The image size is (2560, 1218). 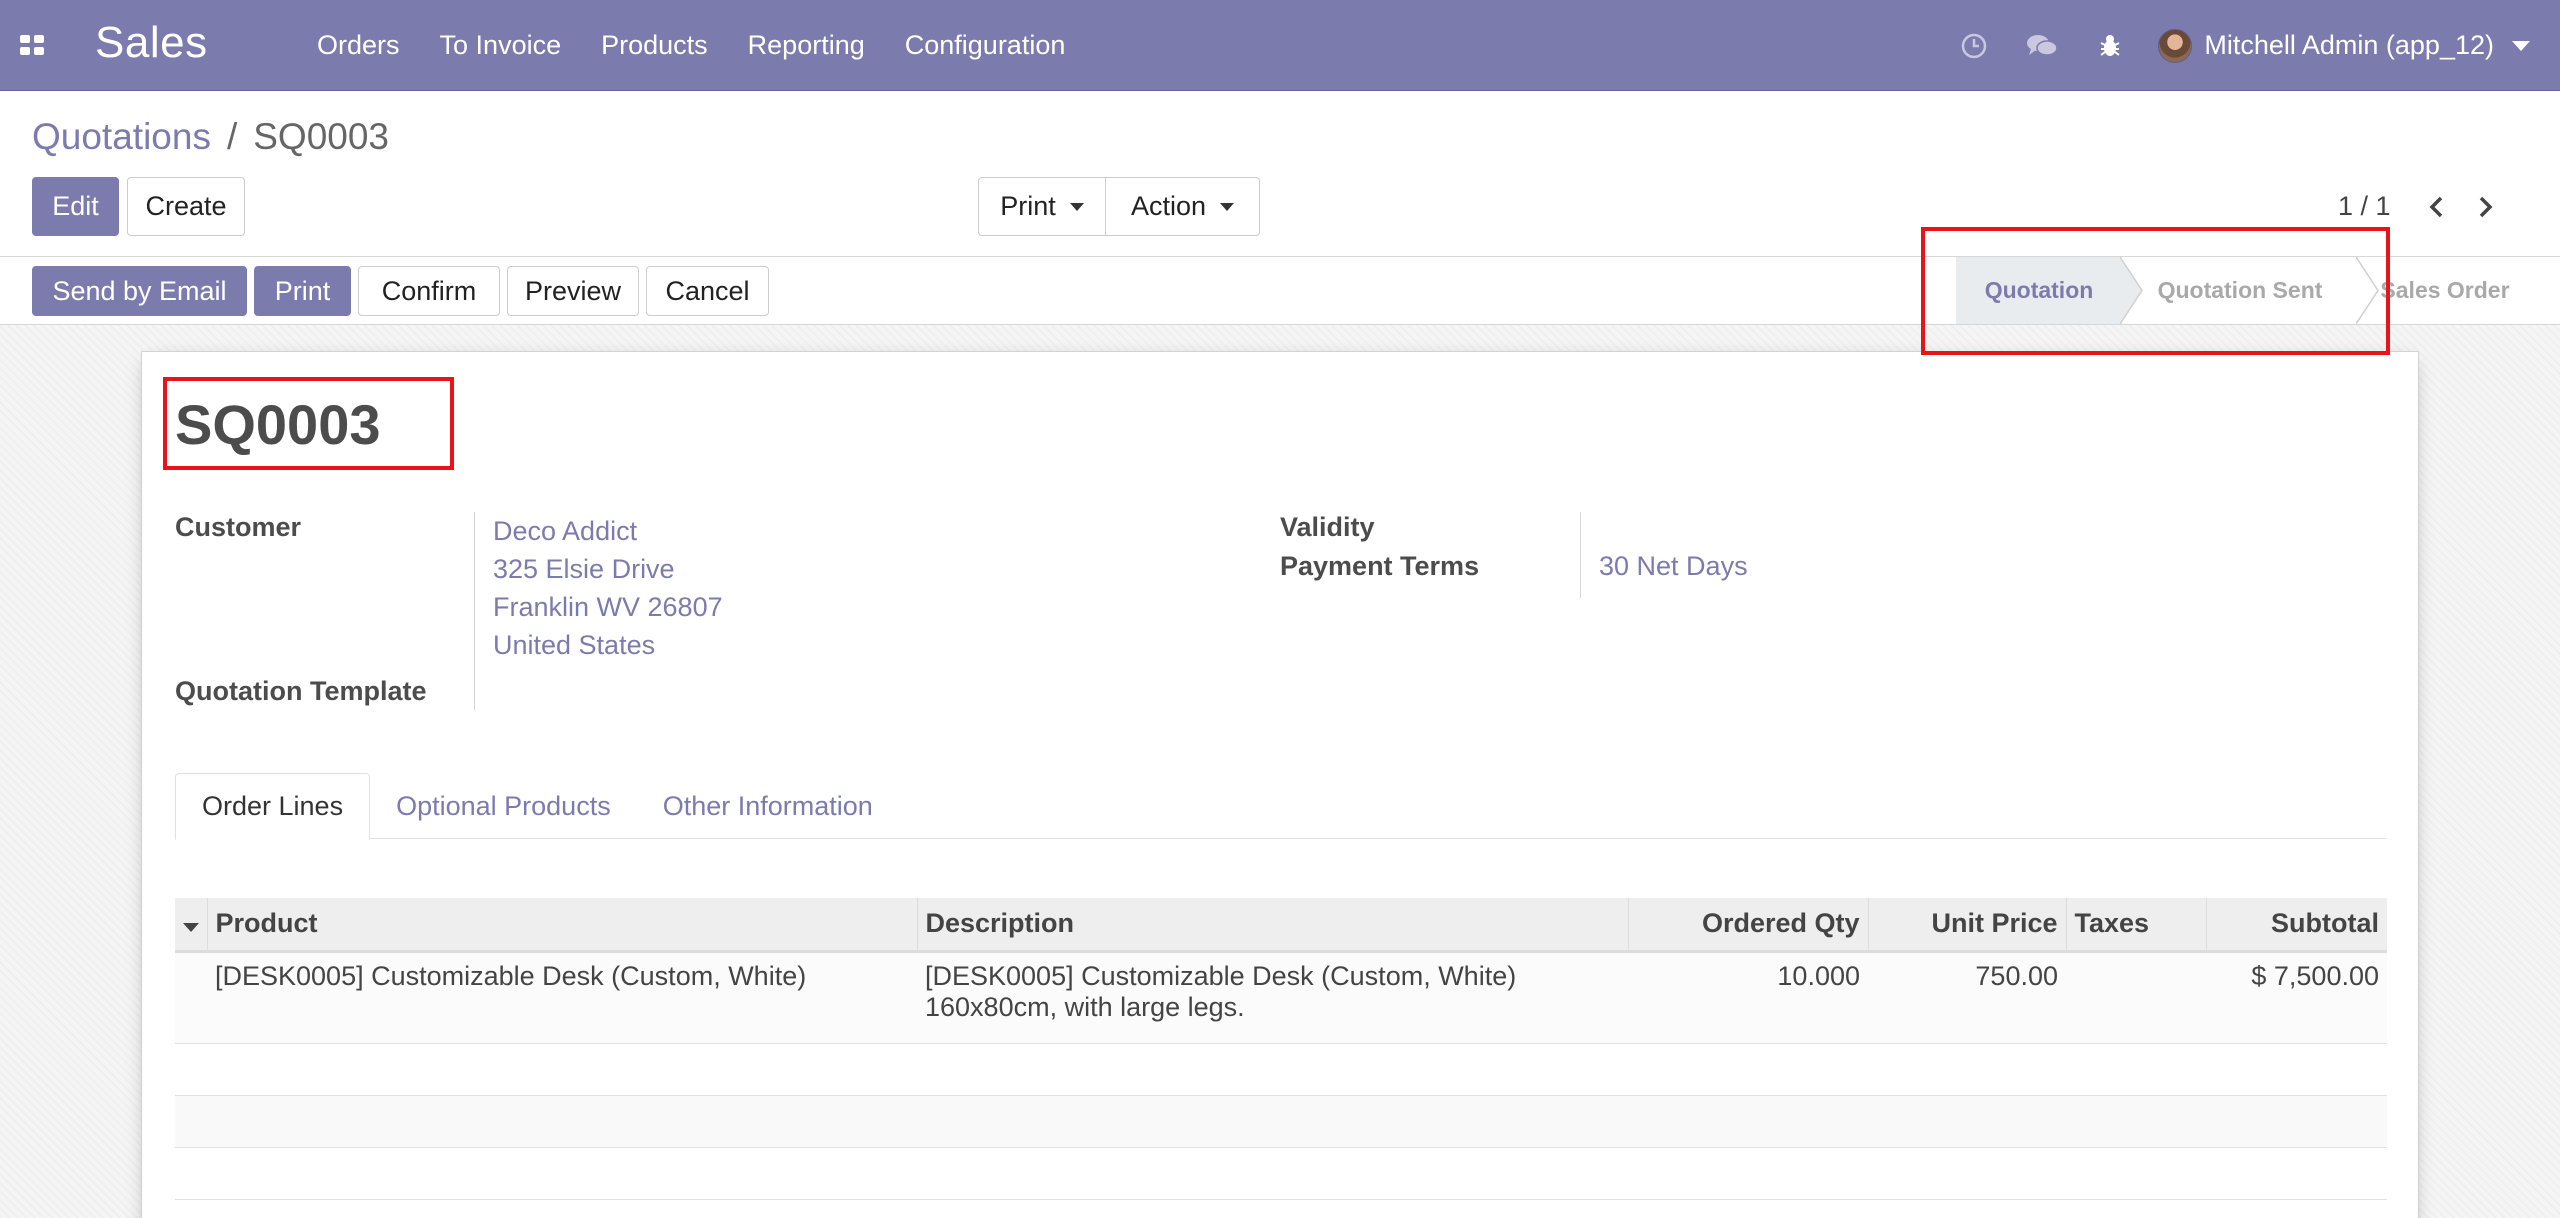 I want to click on sidebar-dropdowns: Print Action, so click(x=1119, y=206).